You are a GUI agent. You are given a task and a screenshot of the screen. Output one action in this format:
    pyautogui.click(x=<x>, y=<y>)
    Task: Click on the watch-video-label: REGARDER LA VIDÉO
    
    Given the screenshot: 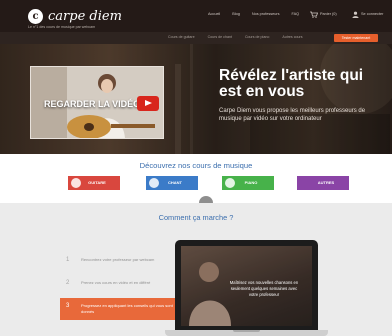 What is the action you would take?
    pyautogui.click(x=92, y=104)
    